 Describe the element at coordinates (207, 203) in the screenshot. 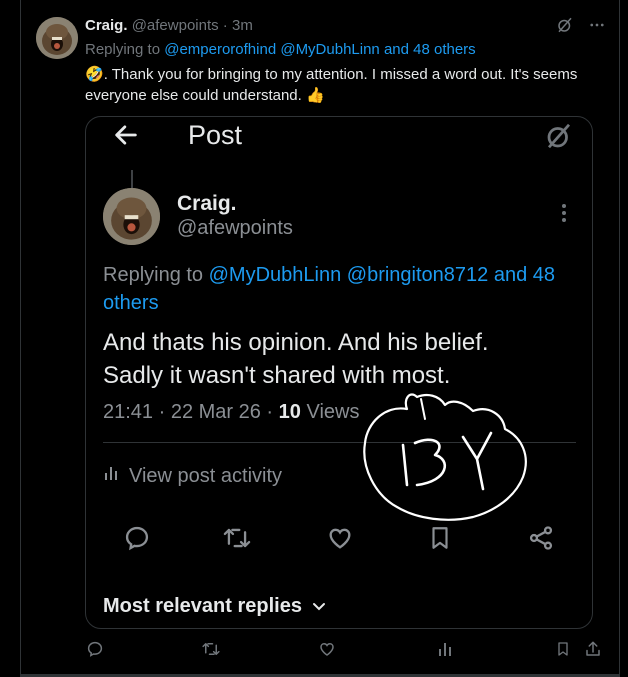

I see `inner-author-name: Craig.` at that location.